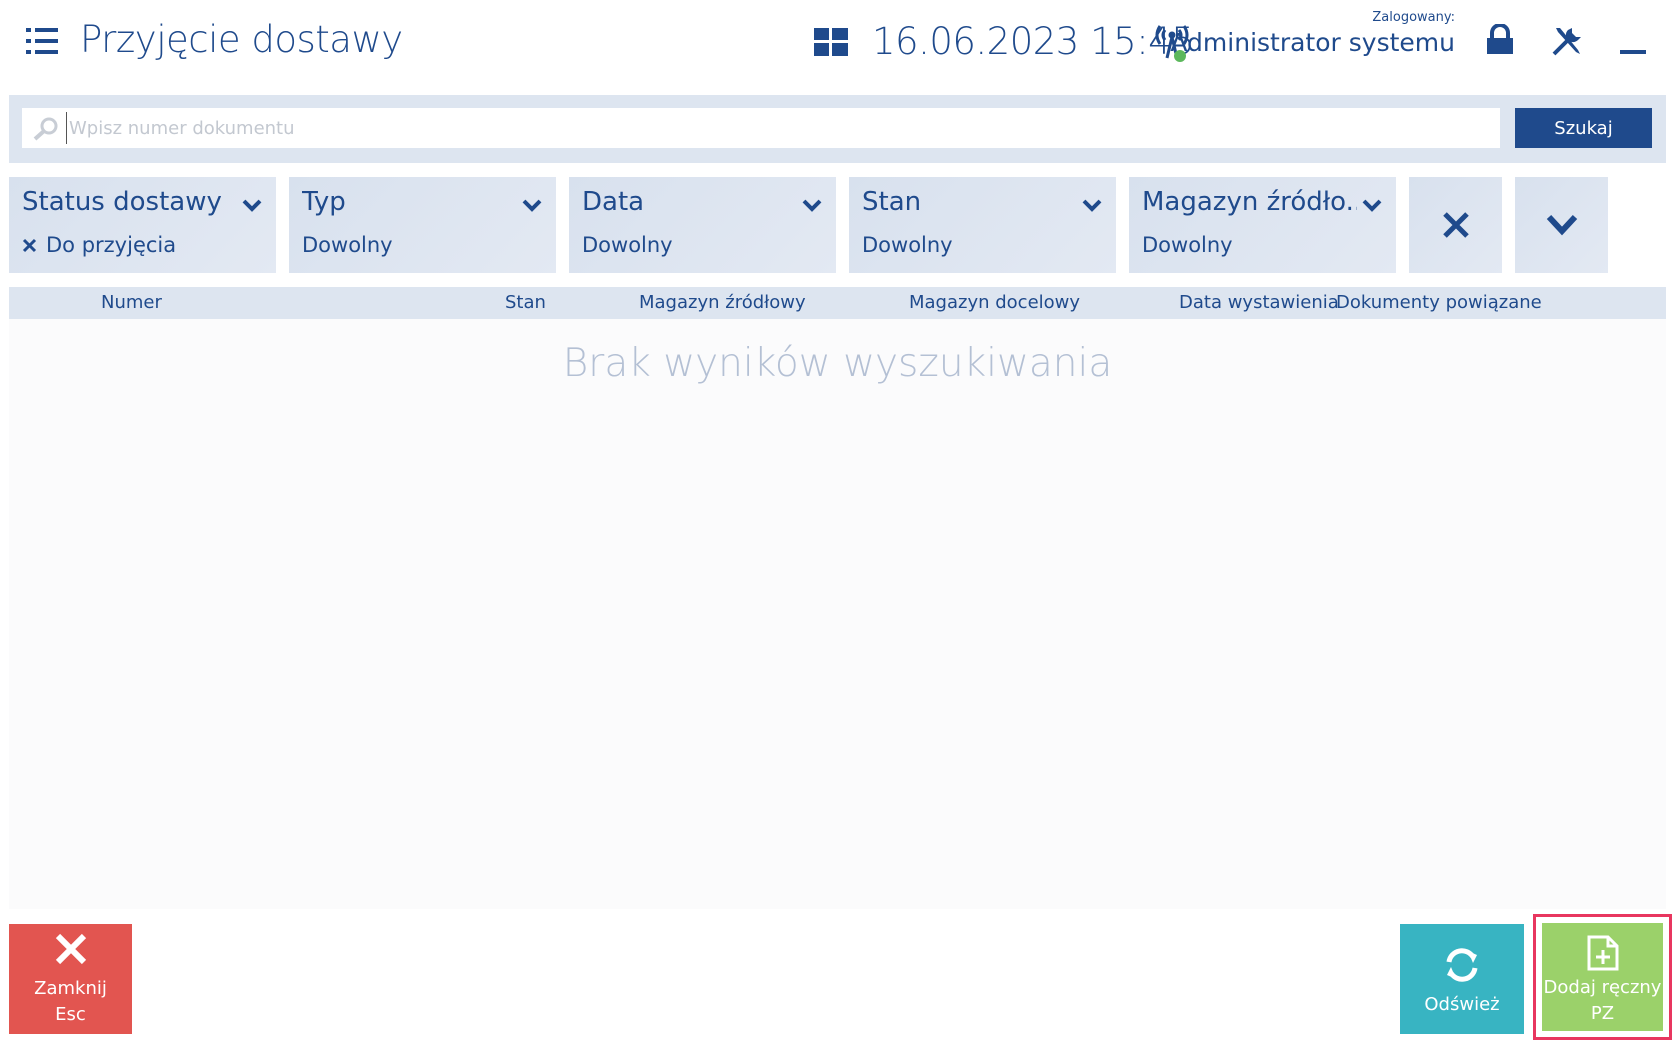 This screenshot has width=1675, height=1045. What do you see at coordinates (1602, 987) in the screenshot?
I see `add-label-line1: Dodaj ręczny` at bounding box center [1602, 987].